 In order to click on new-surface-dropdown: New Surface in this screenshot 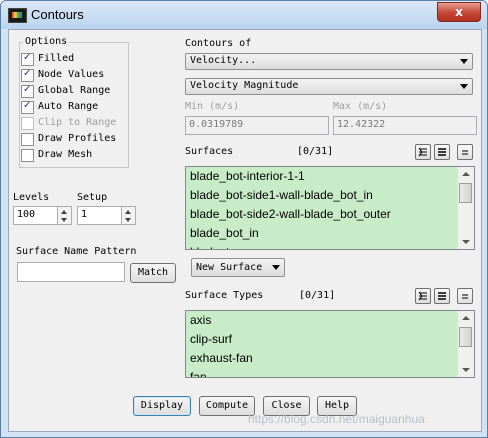, I will do `click(238, 267)`.